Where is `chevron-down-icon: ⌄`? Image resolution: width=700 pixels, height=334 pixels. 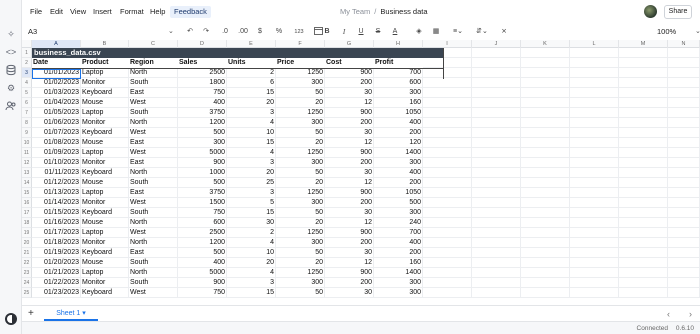
chevron-down-icon: ⌄ is located at coordinates (171, 31).